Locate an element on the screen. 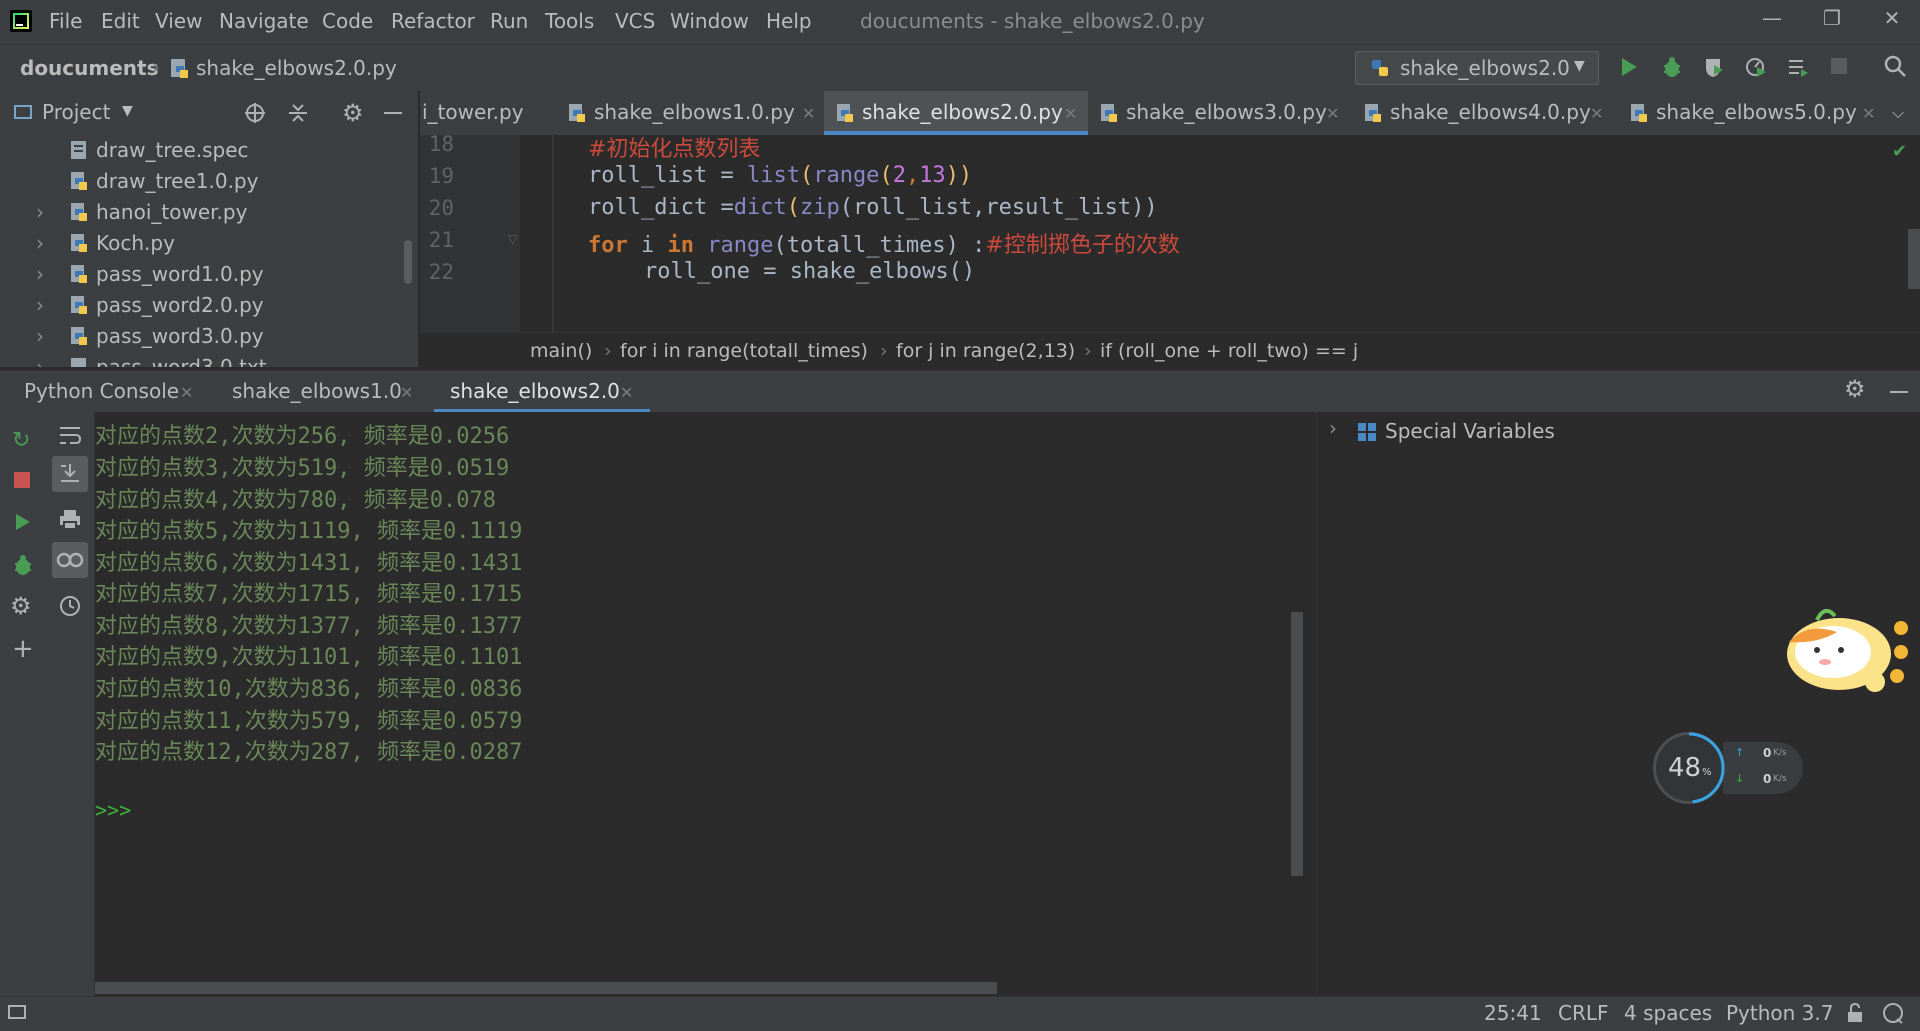 This screenshot has height=1031, width=1920. menu-vcs: VCS is located at coordinates (635, 21).